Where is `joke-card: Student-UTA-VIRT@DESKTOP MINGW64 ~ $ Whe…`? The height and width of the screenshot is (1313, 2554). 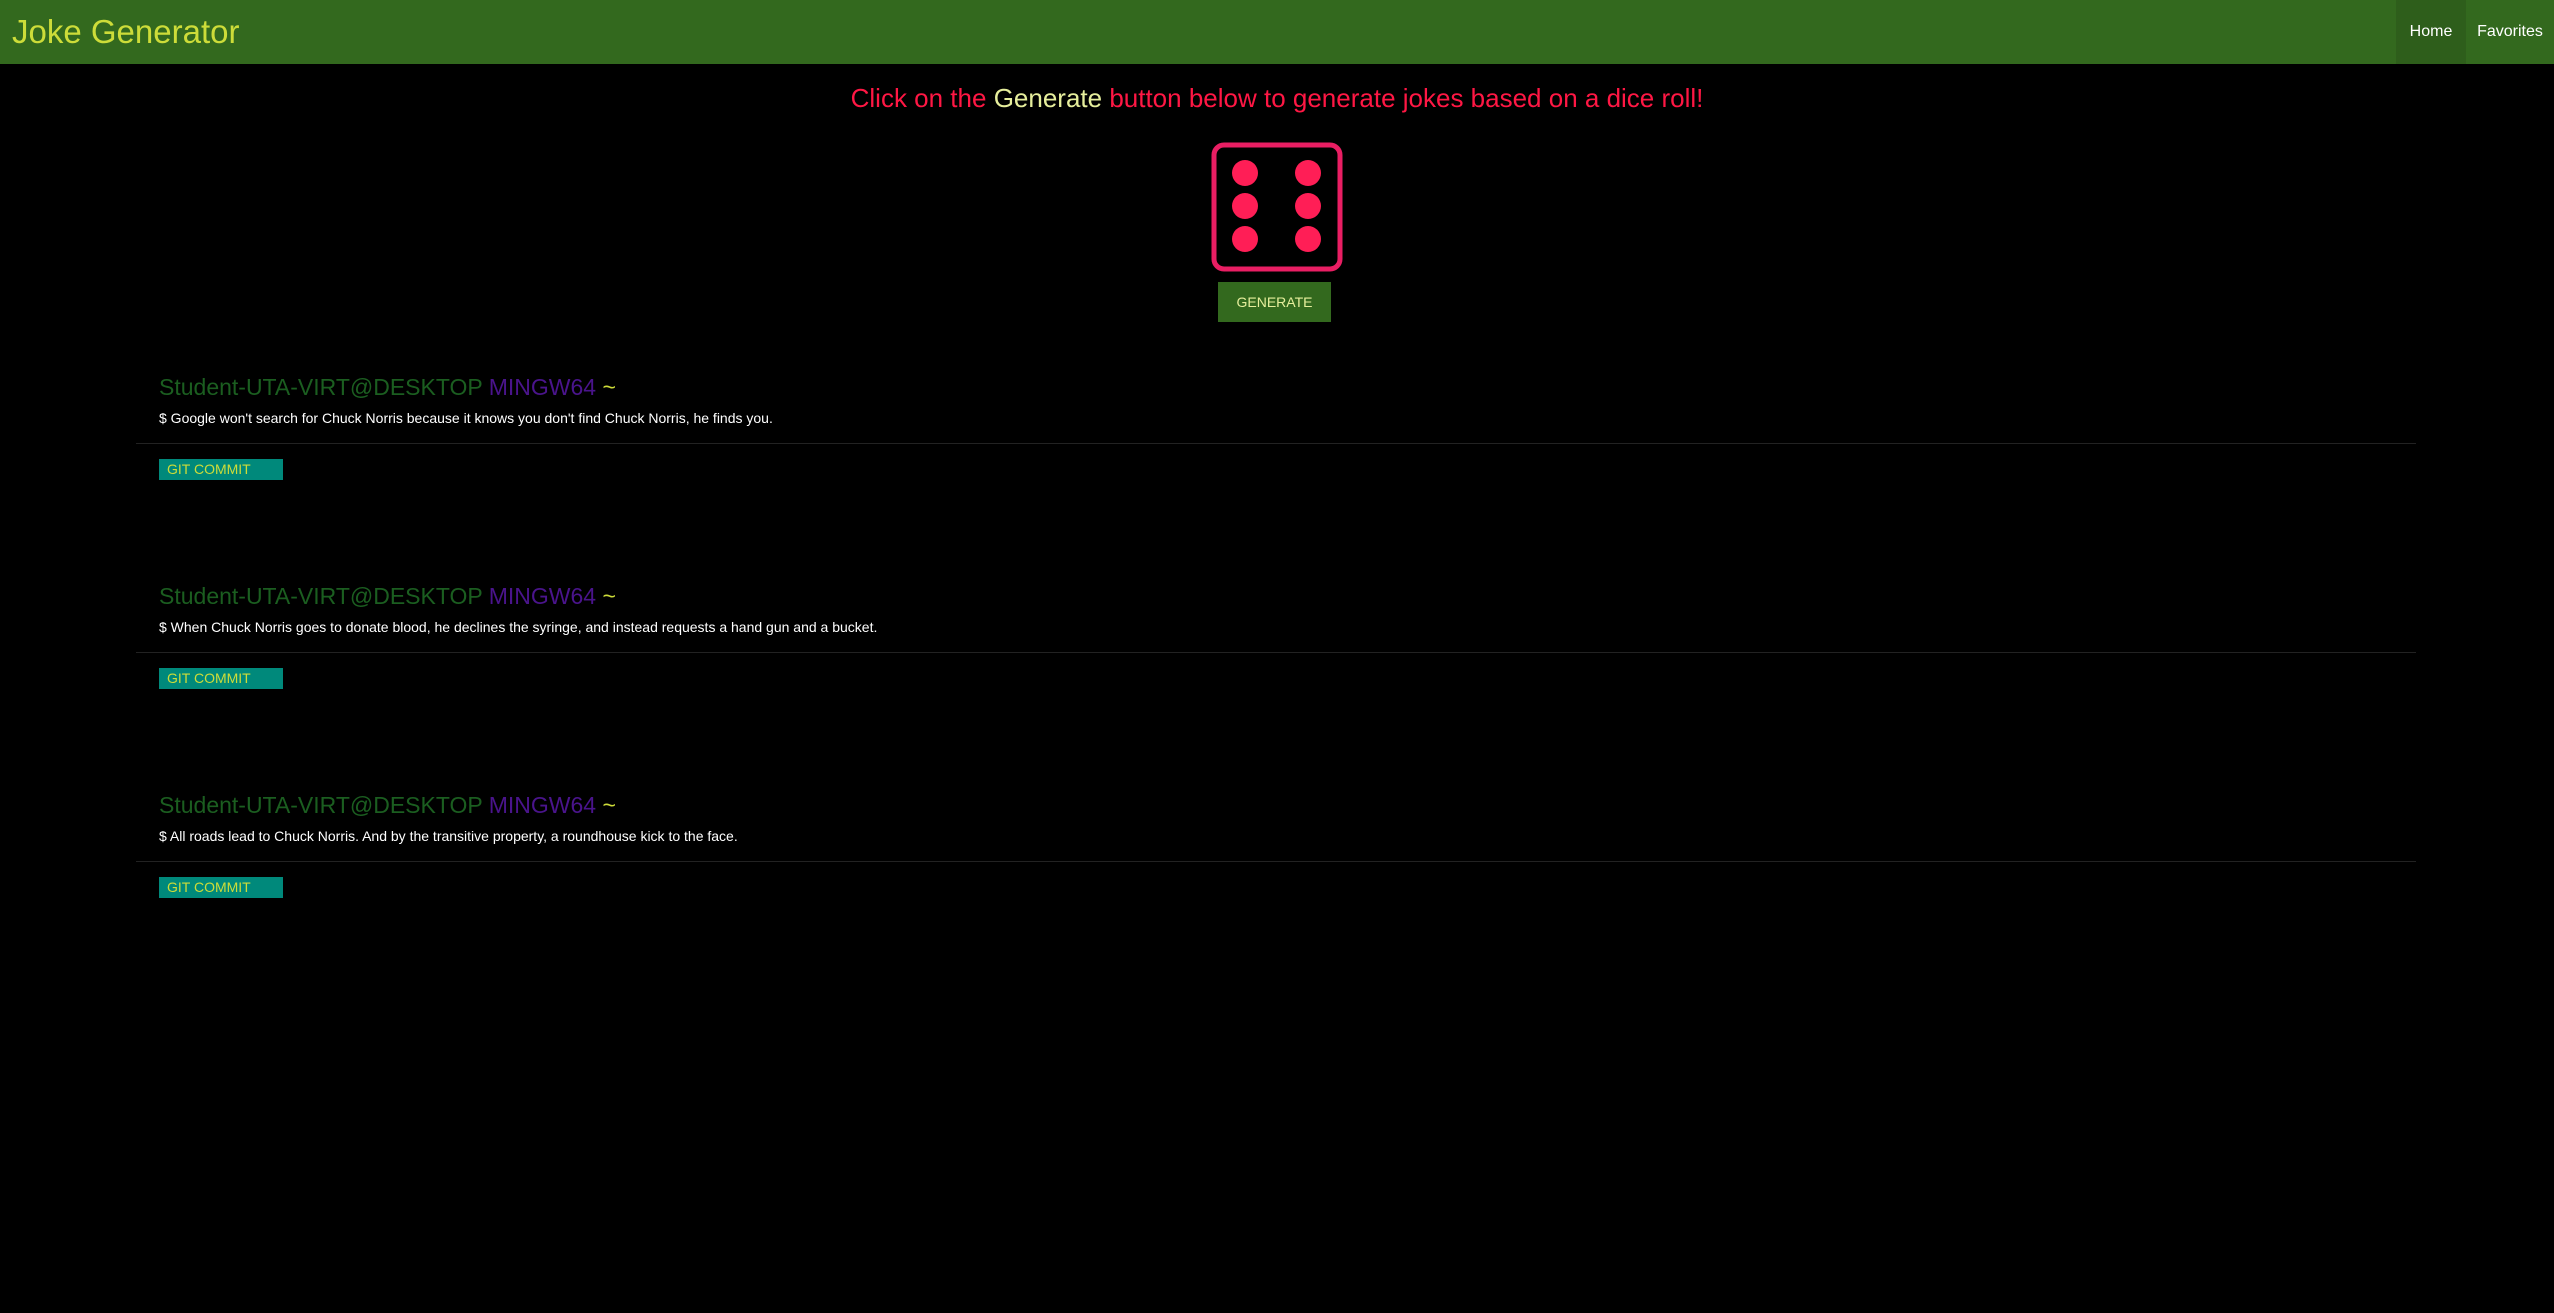 joke-card: Student-UTA-VIRT@DESKTOP MINGW64 ~ $ Whe… is located at coordinates (1276, 661).